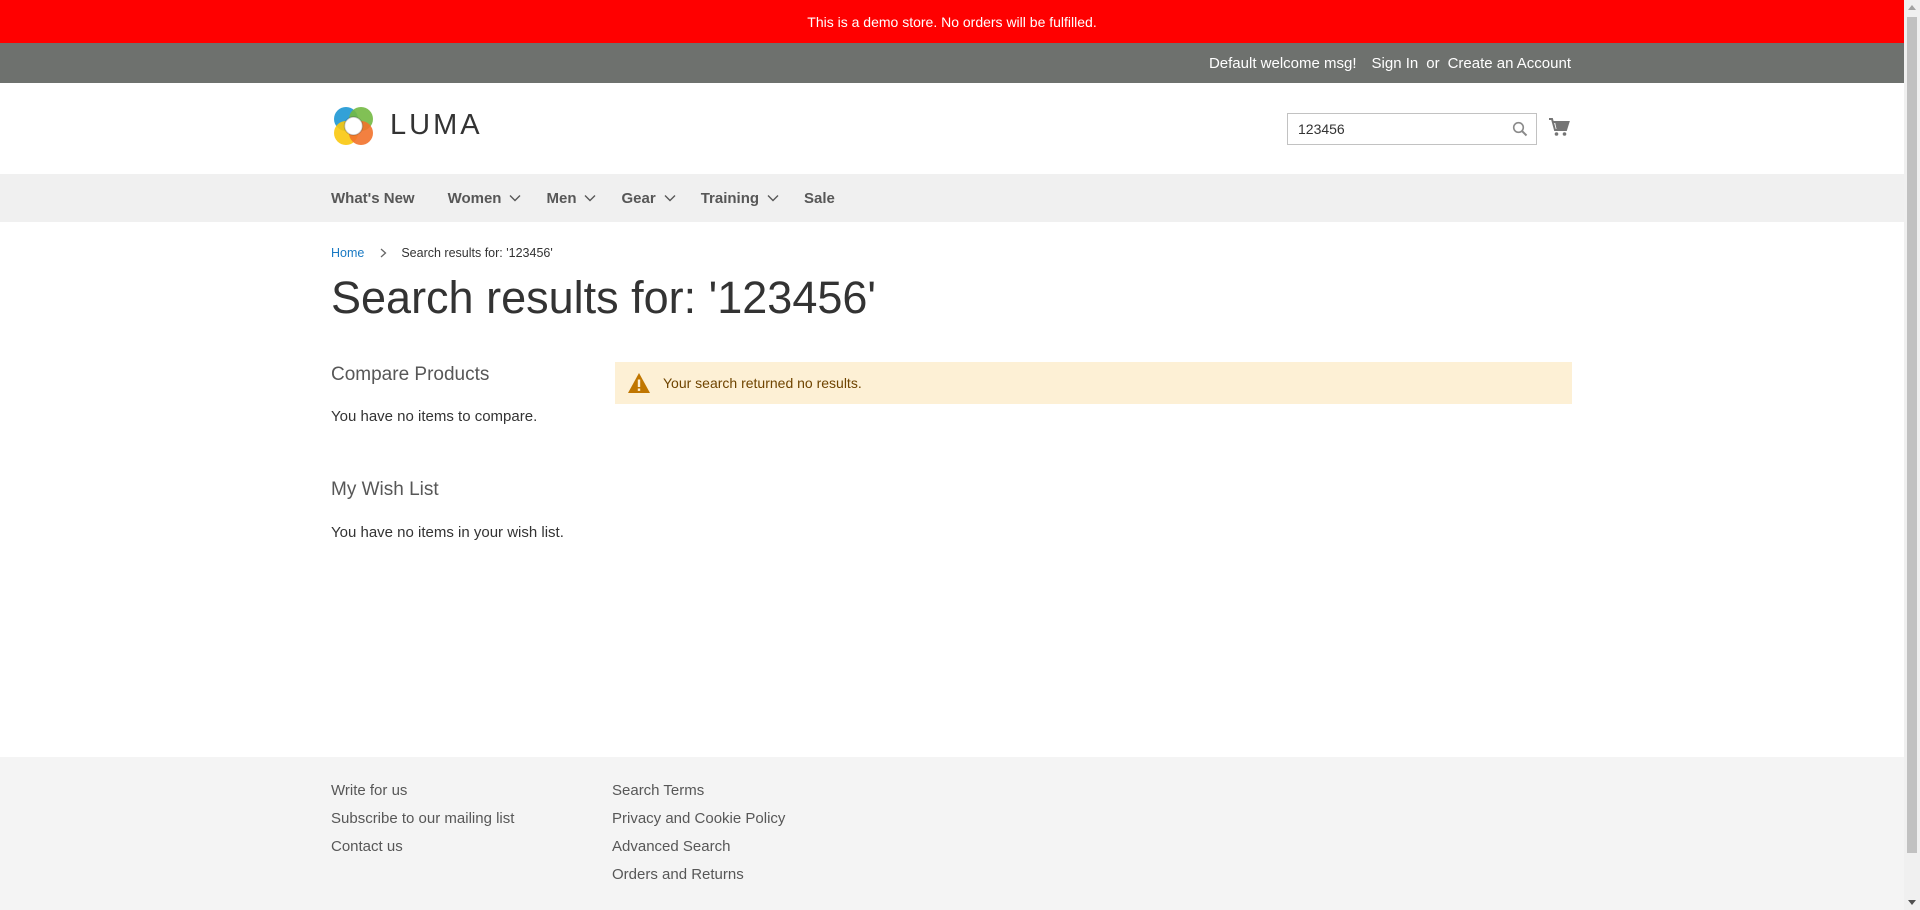  I want to click on no-results-text: Your search returned no results., so click(762, 383).